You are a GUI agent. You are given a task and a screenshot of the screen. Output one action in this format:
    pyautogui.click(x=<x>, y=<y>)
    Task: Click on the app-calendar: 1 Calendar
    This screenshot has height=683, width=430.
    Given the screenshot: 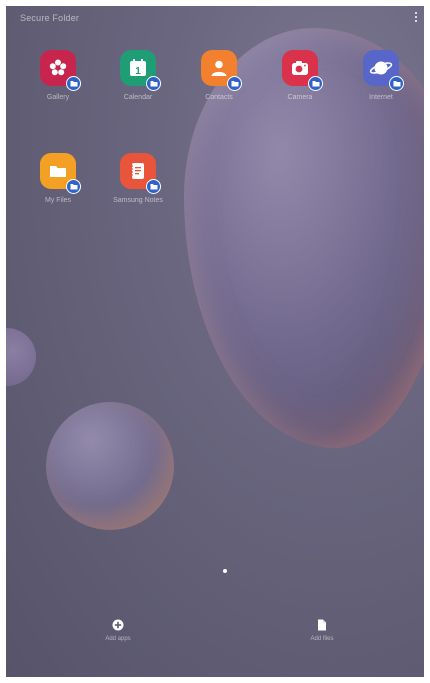 What is the action you would take?
    pyautogui.click(x=138, y=75)
    